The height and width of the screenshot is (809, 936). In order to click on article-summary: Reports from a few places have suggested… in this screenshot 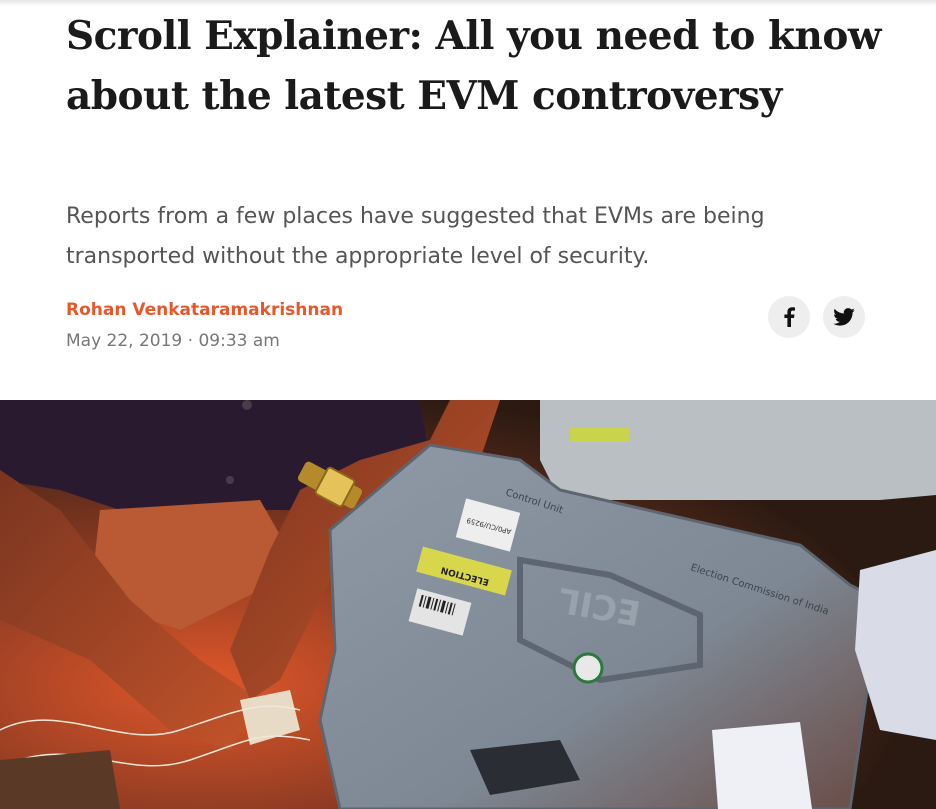, I will do `click(415, 236)`.